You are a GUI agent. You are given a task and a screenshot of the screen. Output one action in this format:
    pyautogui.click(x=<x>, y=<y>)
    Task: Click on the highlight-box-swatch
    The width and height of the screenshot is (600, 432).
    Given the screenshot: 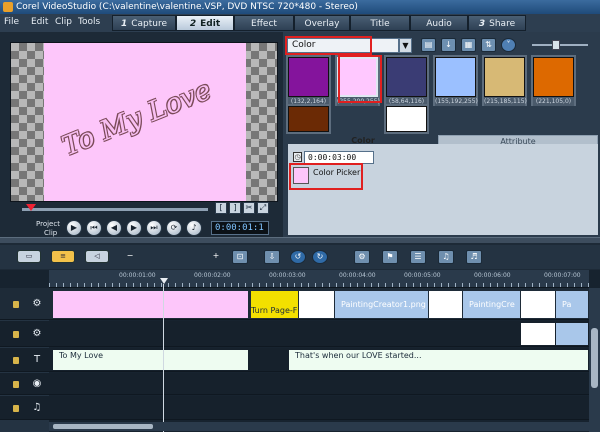 What is the action you would take?
    pyautogui.click(x=360, y=79)
    